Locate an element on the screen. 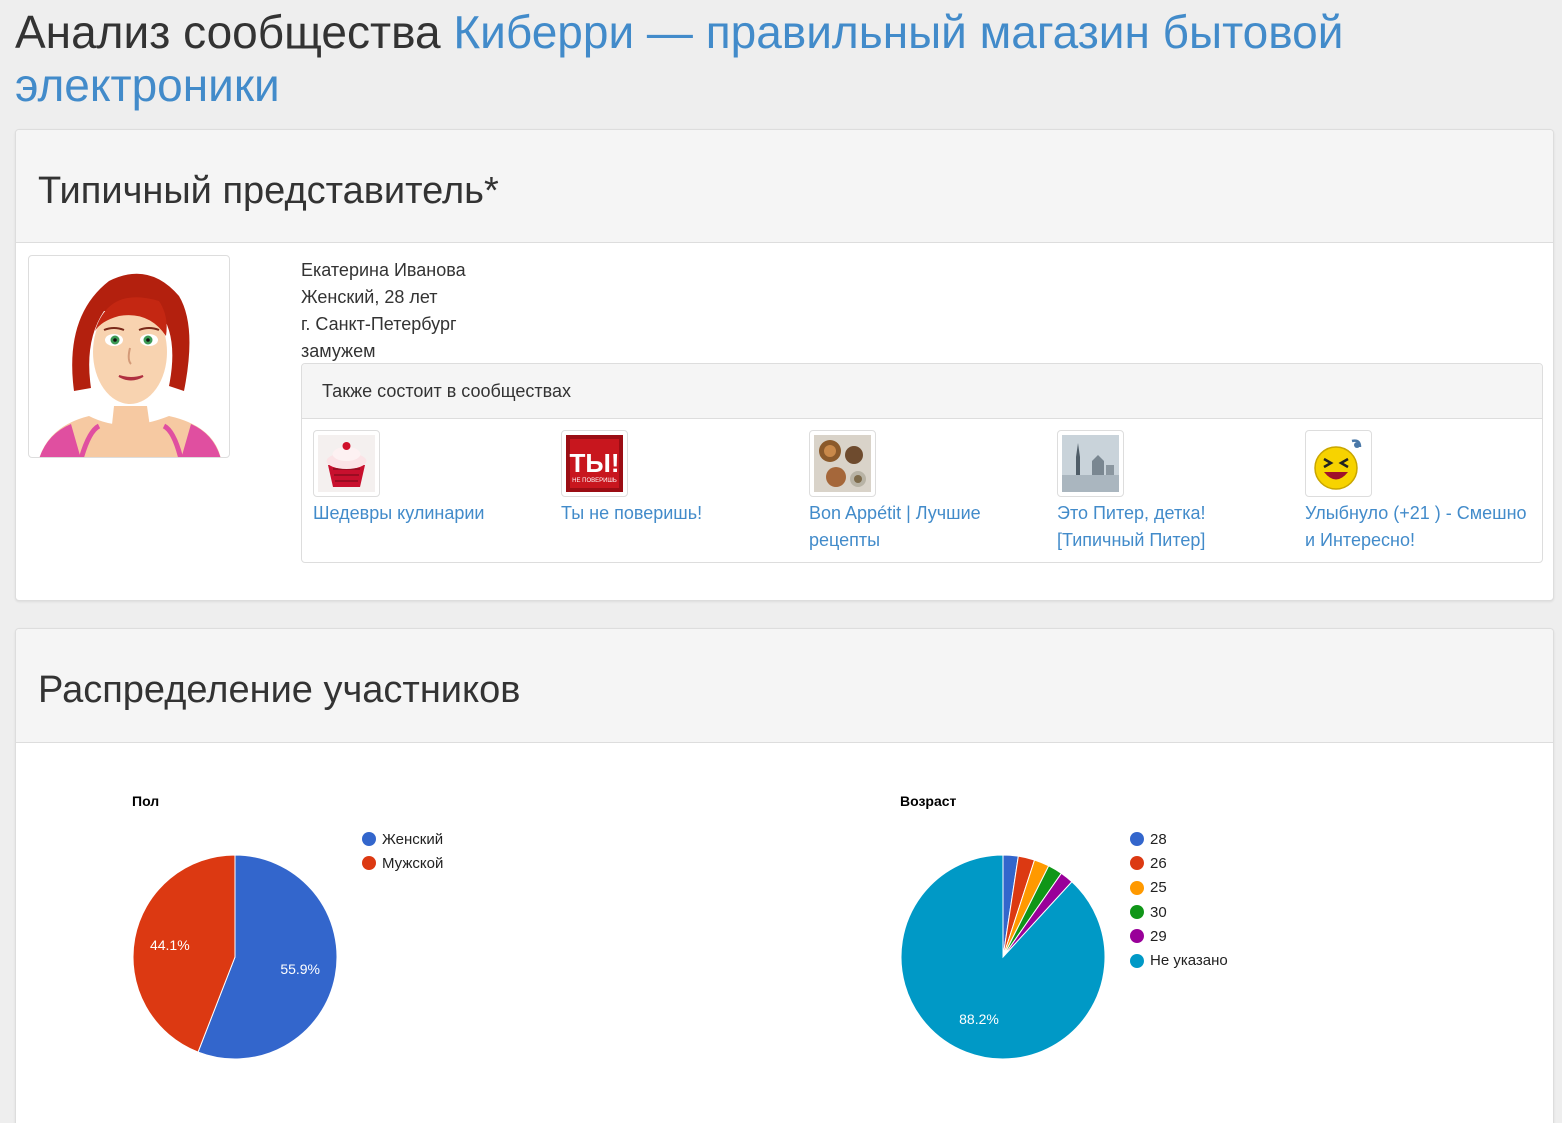 The height and width of the screenshot is (1123, 1562). group-link: Это Питер, детка! [Типичный Питер] is located at coordinates (1172, 527).